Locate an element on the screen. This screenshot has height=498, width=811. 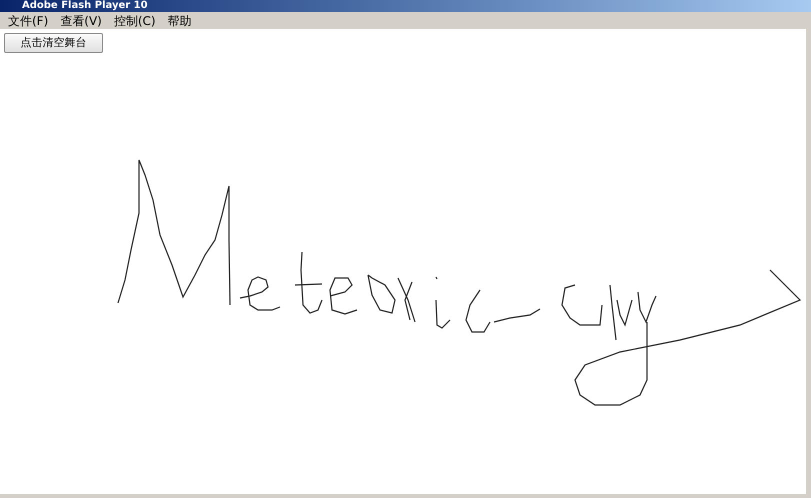
menu-item: 文件(F) is located at coordinates (28, 20).